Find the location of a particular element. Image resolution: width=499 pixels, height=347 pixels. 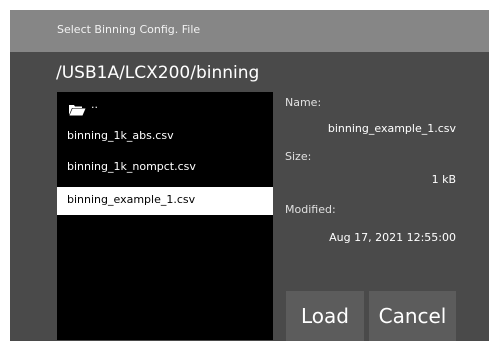

parent-folder-row: .. is located at coordinates (165, 110).